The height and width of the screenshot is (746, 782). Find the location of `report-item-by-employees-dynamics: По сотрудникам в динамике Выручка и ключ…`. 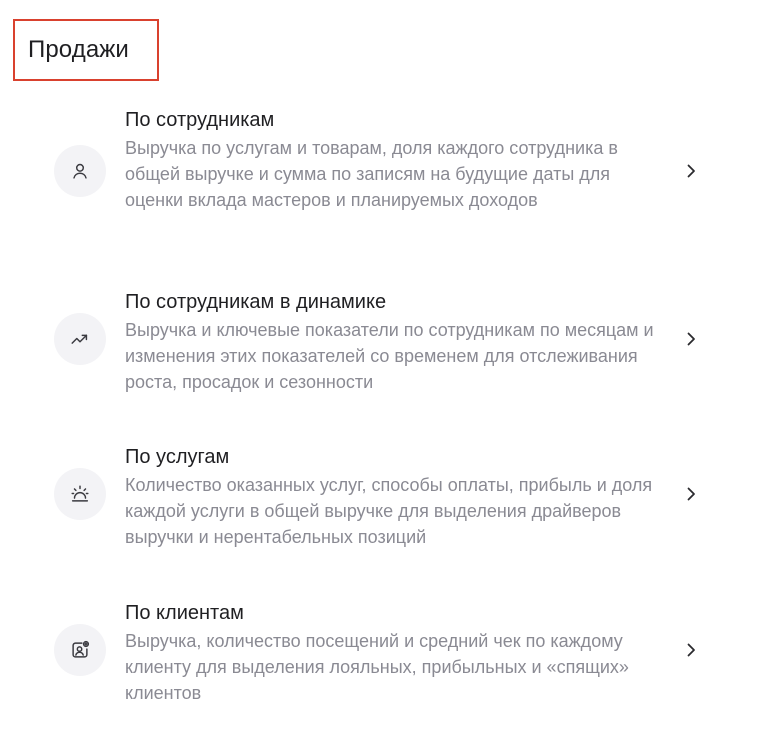

report-item-by-employees-dynamics: По сотрудникам в динамике Выручка и ключ… is located at coordinates (391, 341).